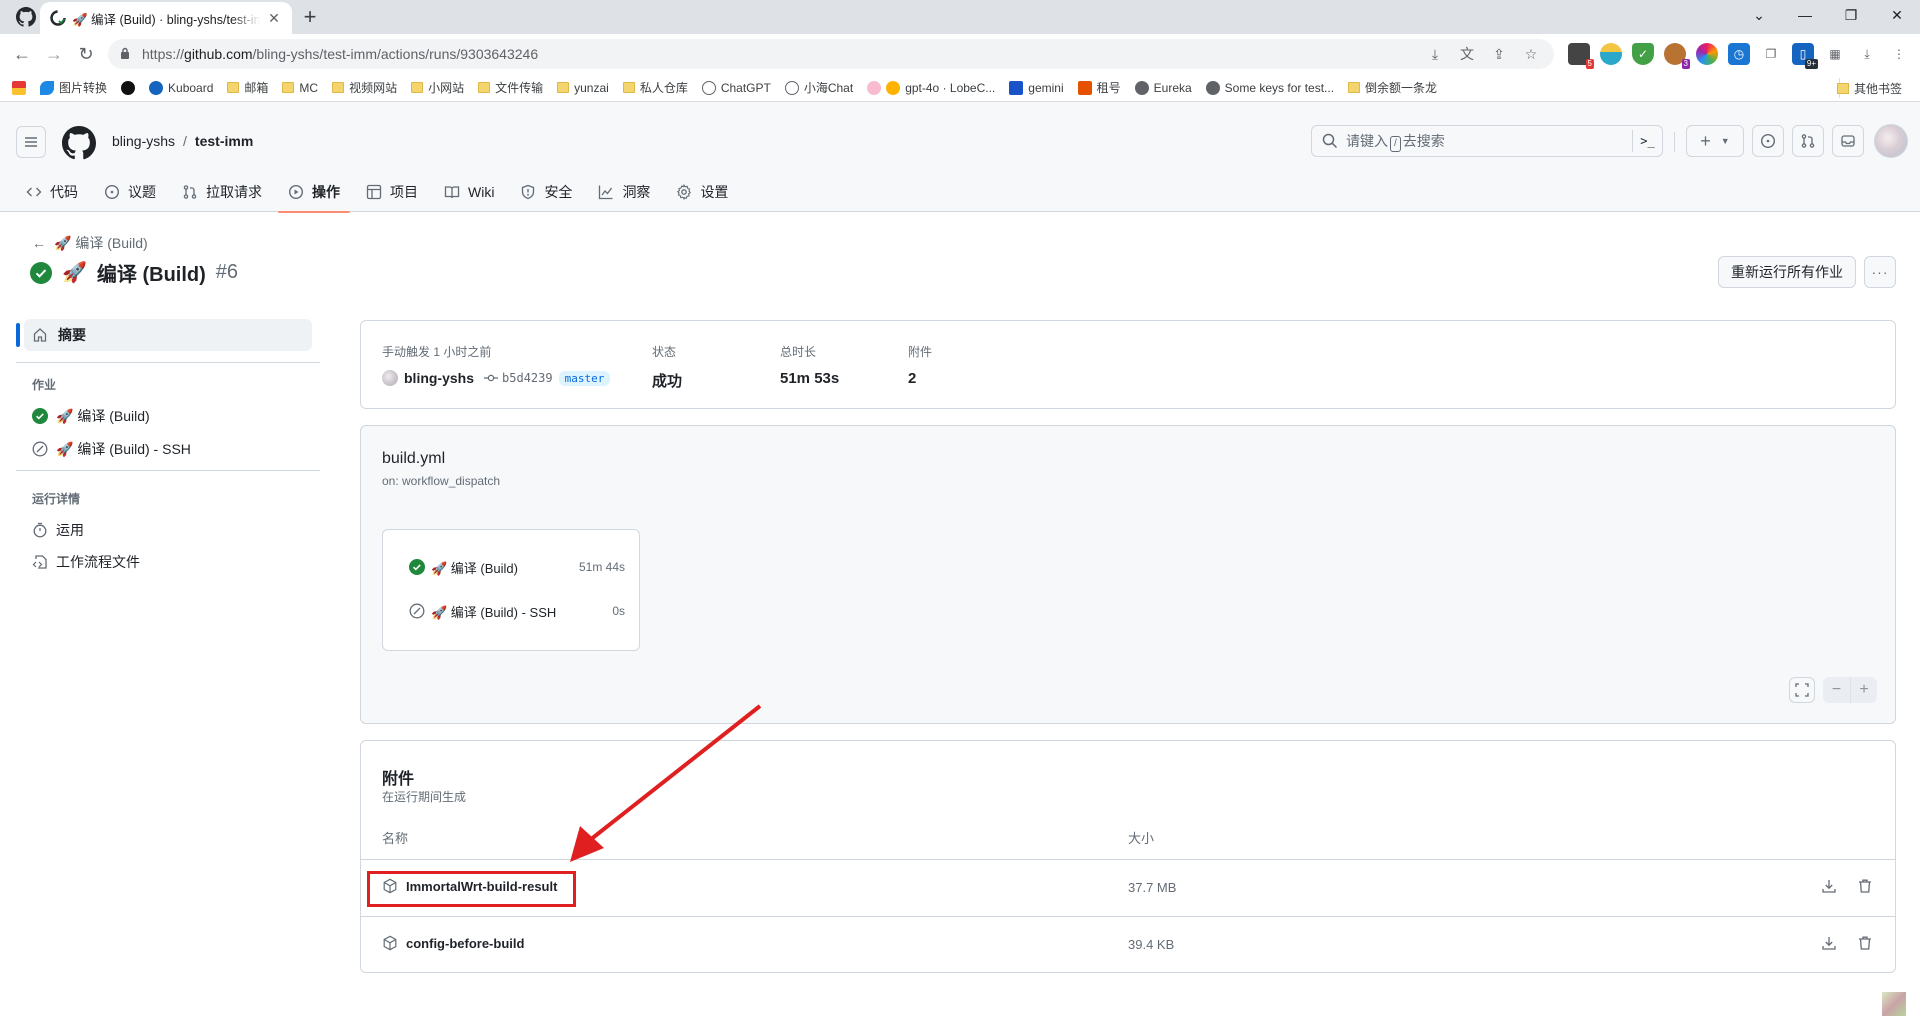  Describe the element at coordinates (1499, 54) in the screenshot. I see `share-icon: ⇪` at that location.